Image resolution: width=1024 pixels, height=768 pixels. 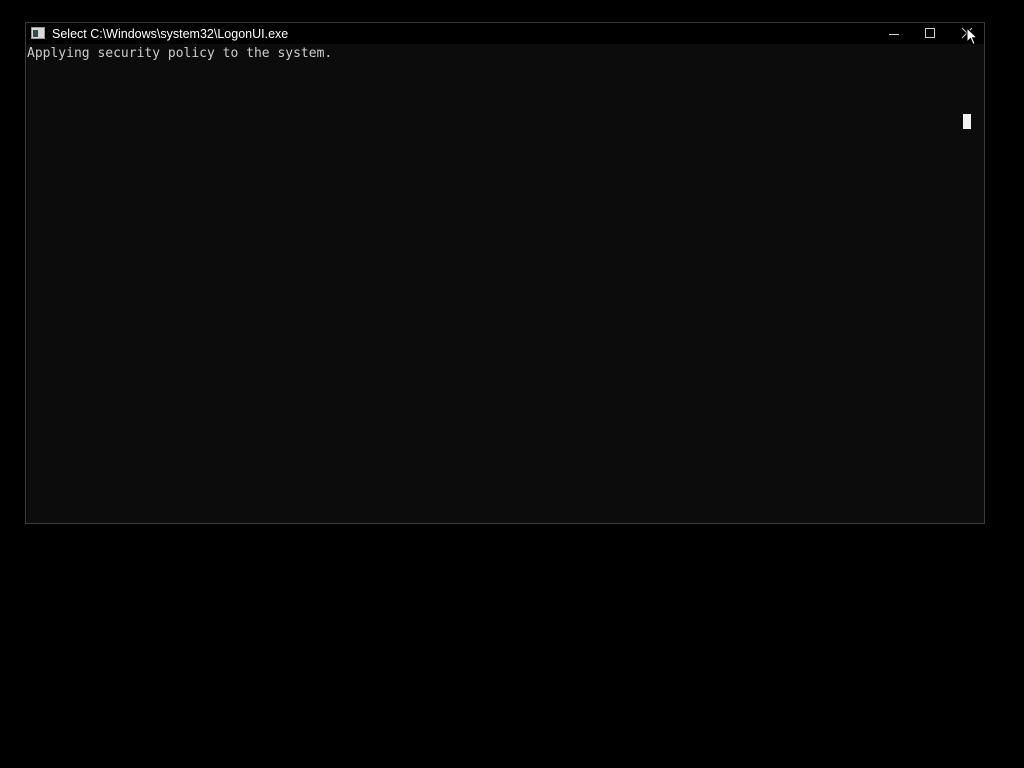 What do you see at coordinates (972, 36) in the screenshot?
I see `mouse-pointer-icon` at bounding box center [972, 36].